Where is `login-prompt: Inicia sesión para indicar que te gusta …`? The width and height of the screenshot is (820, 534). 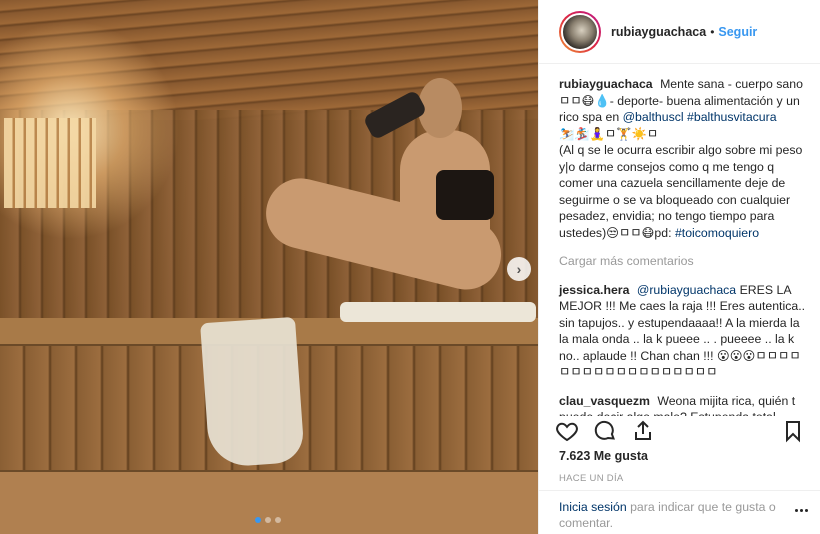
login-prompt: Inicia sesión para indicar que te gusta … is located at coordinates (679, 512).